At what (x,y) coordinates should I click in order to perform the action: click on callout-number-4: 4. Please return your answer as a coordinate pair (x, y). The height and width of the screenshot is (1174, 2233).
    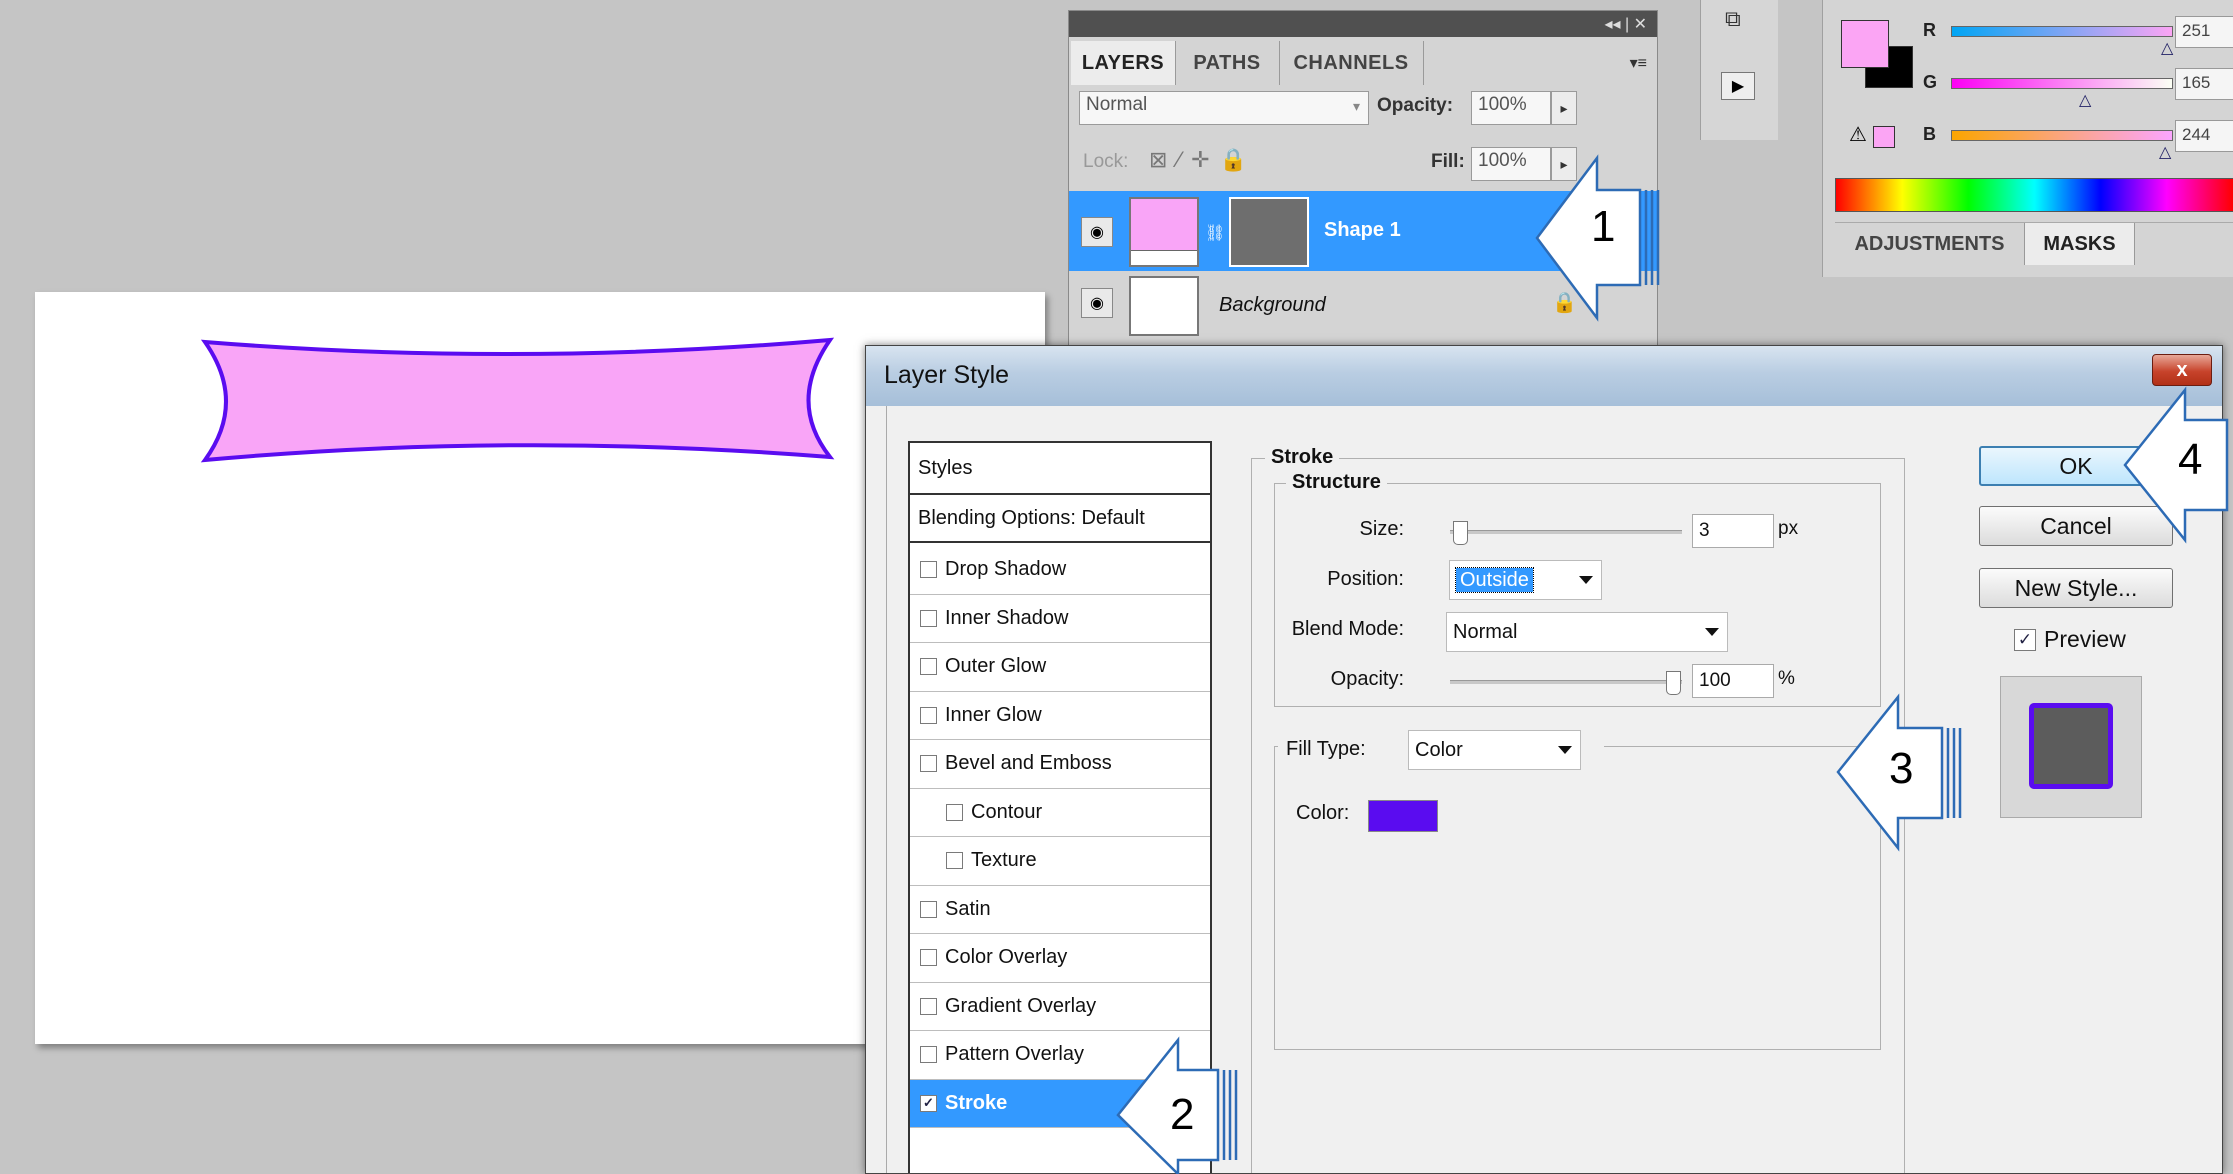
    Looking at the image, I should click on (2190, 459).